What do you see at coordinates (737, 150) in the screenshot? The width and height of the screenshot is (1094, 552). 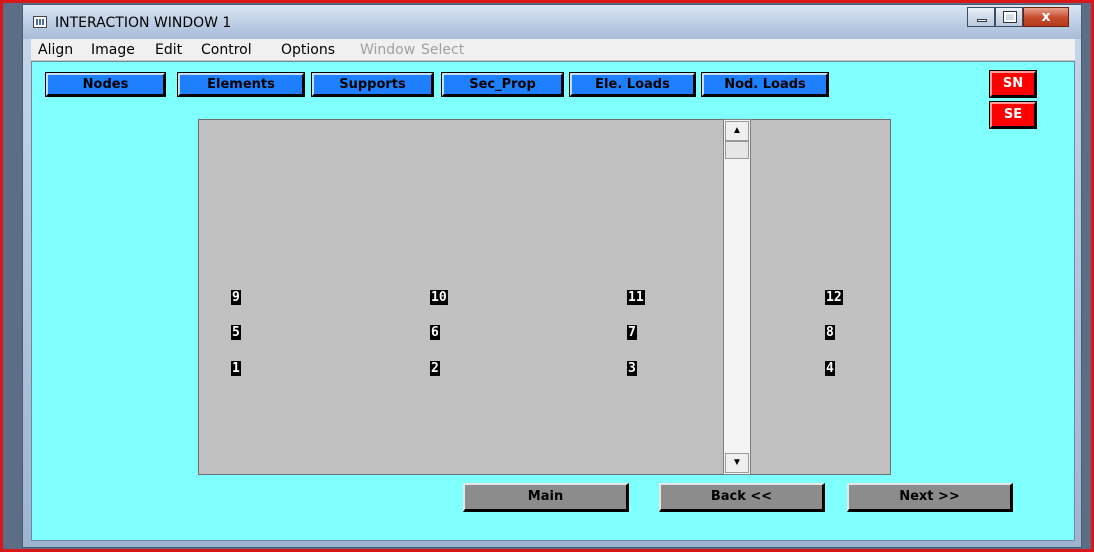 I see `scroll-thumb` at bounding box center [737, 150].